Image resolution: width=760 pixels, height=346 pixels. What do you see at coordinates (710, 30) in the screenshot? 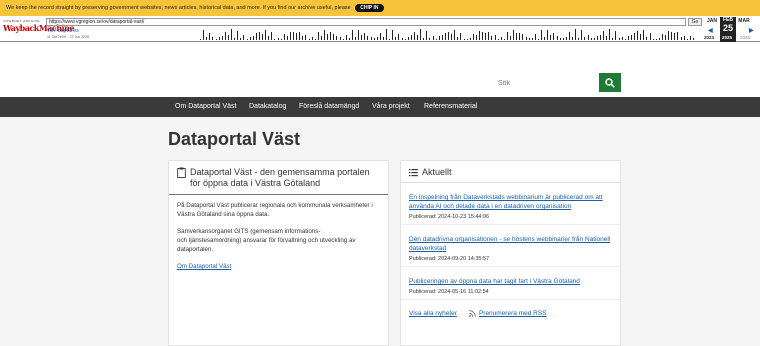
I see `prev-arrow-icon: ◀` at bounding box center [710, 30].